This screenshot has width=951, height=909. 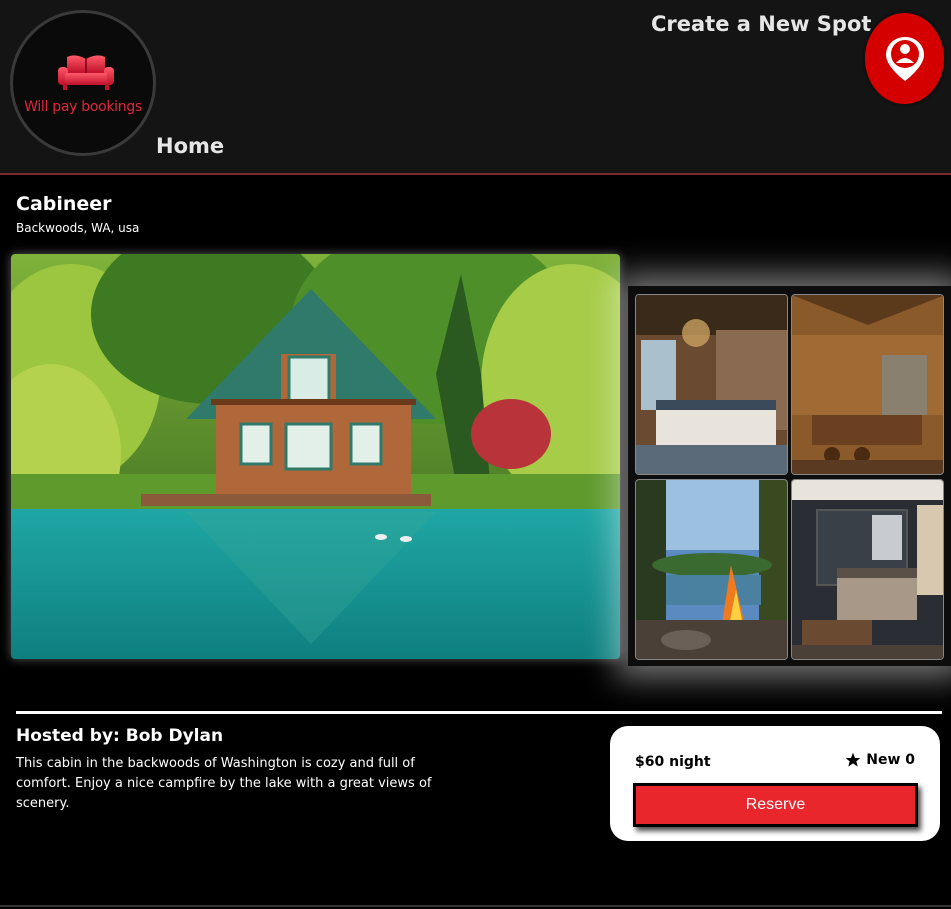 I want to click on section-divider, so click(x=479, y=712).